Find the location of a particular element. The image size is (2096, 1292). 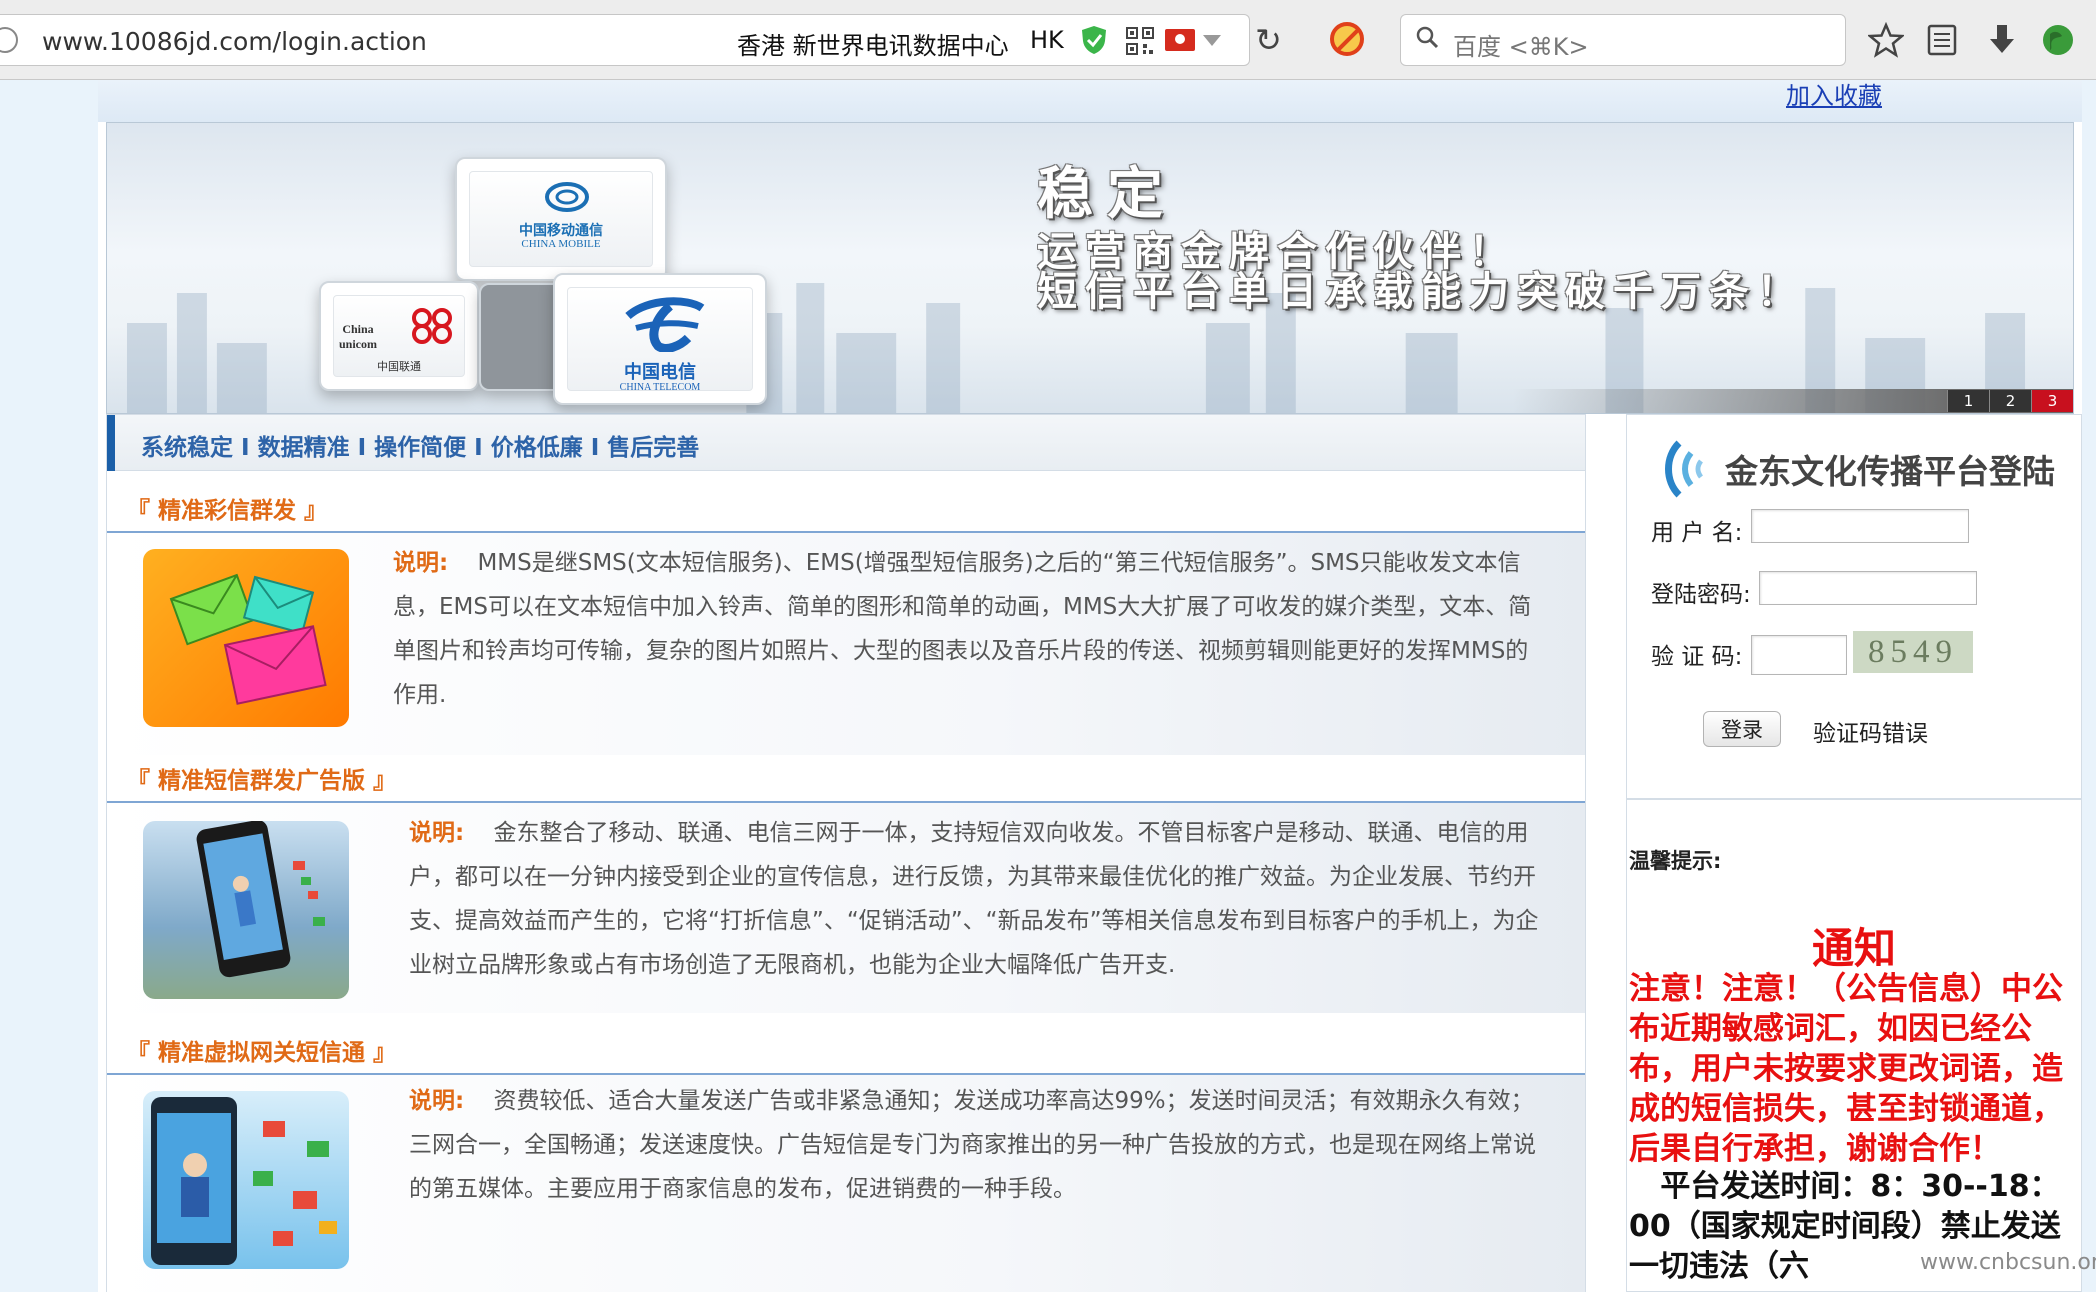

china-telecom-cube: 中国电信 CHINA TELECOM is located at coordinates (660, 339).